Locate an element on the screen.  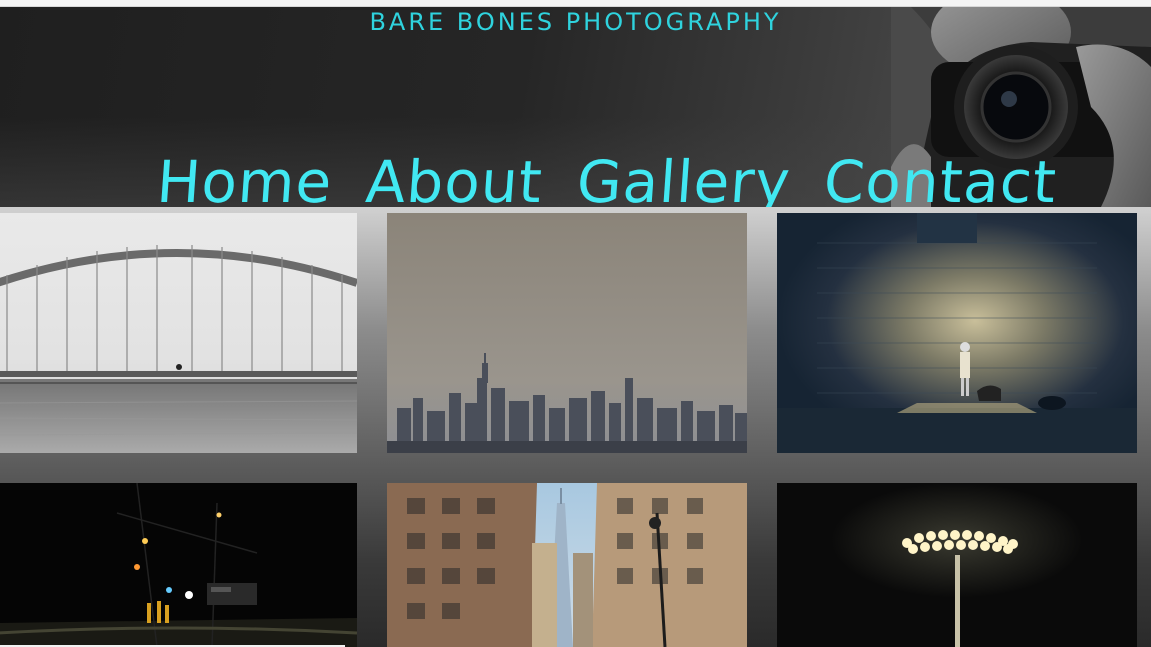
nav-contact-link: Contact is located at coordinates (941, 177).